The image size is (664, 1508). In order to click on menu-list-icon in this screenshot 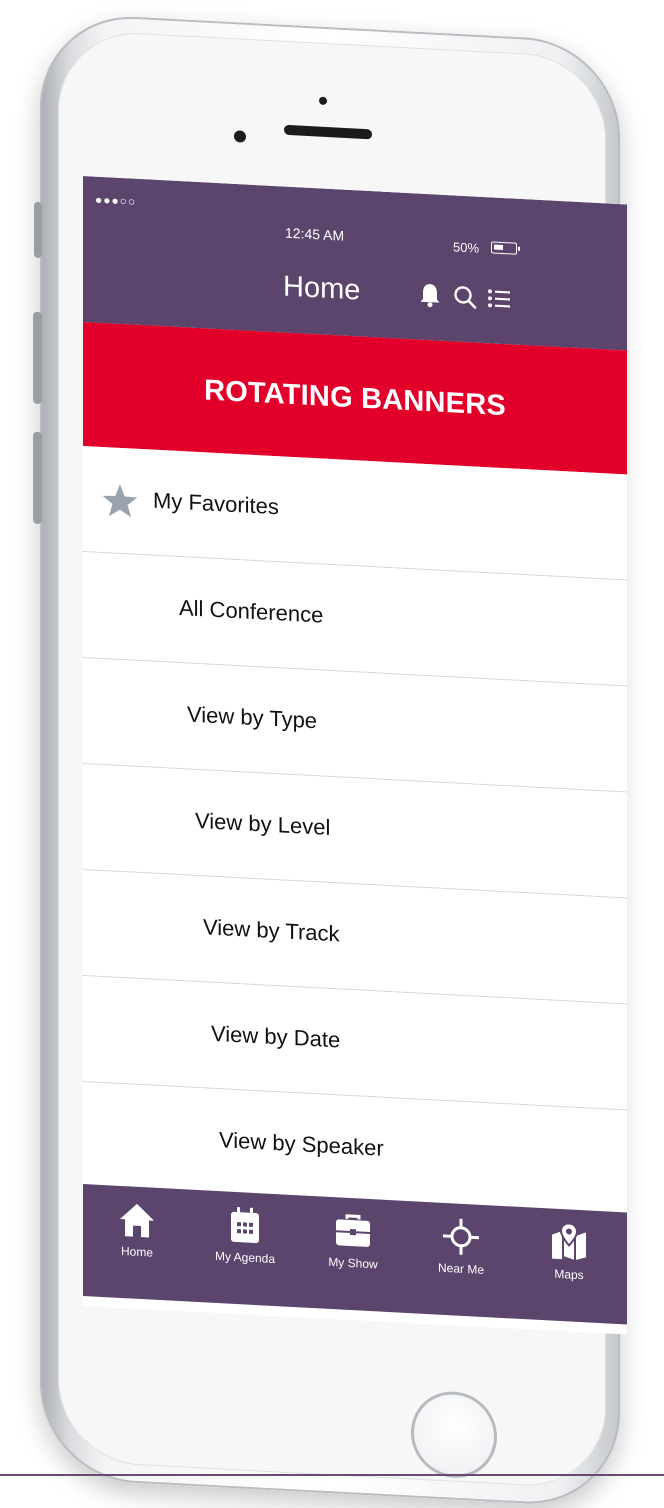, I will do `click(499, 298)`.